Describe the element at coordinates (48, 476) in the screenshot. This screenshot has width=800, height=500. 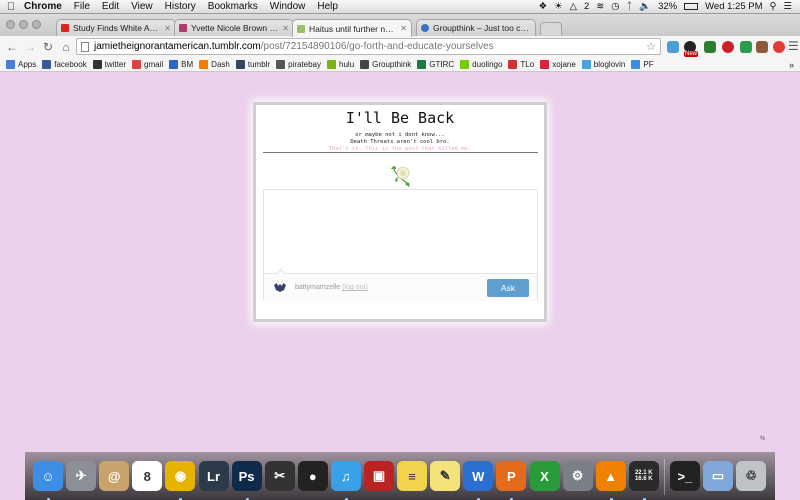
I see `dock-finder-icon: ☺` at that location.